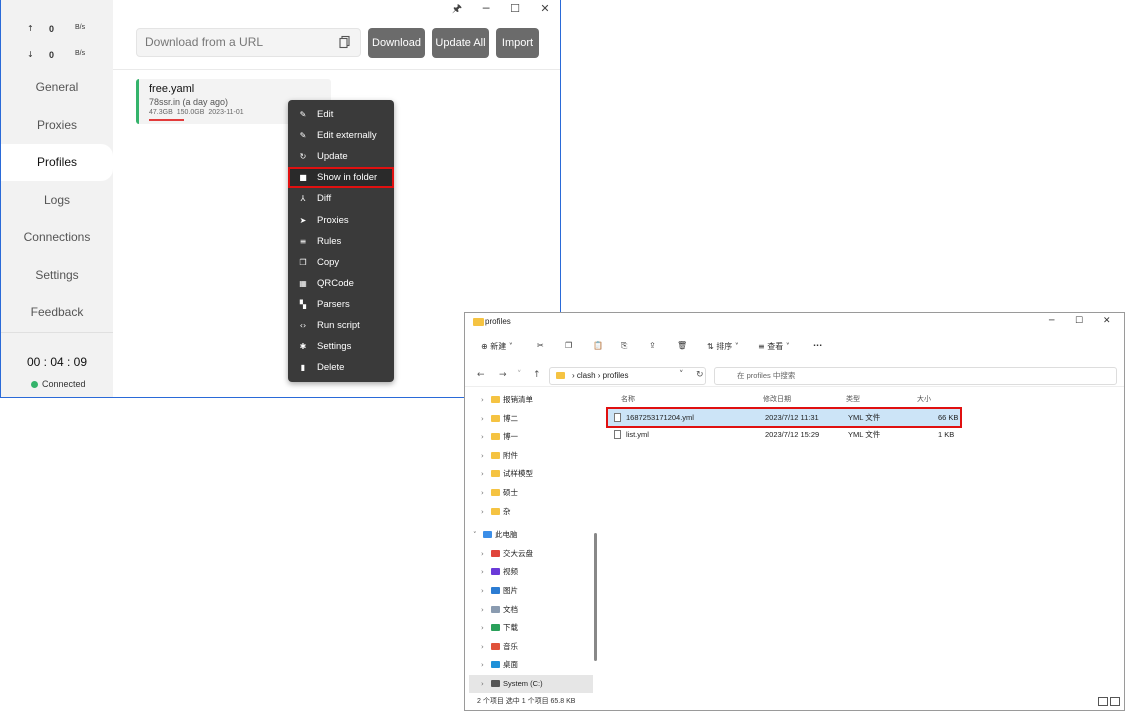  I want to click on tree-item: › 报销清单, so click(531, 400).